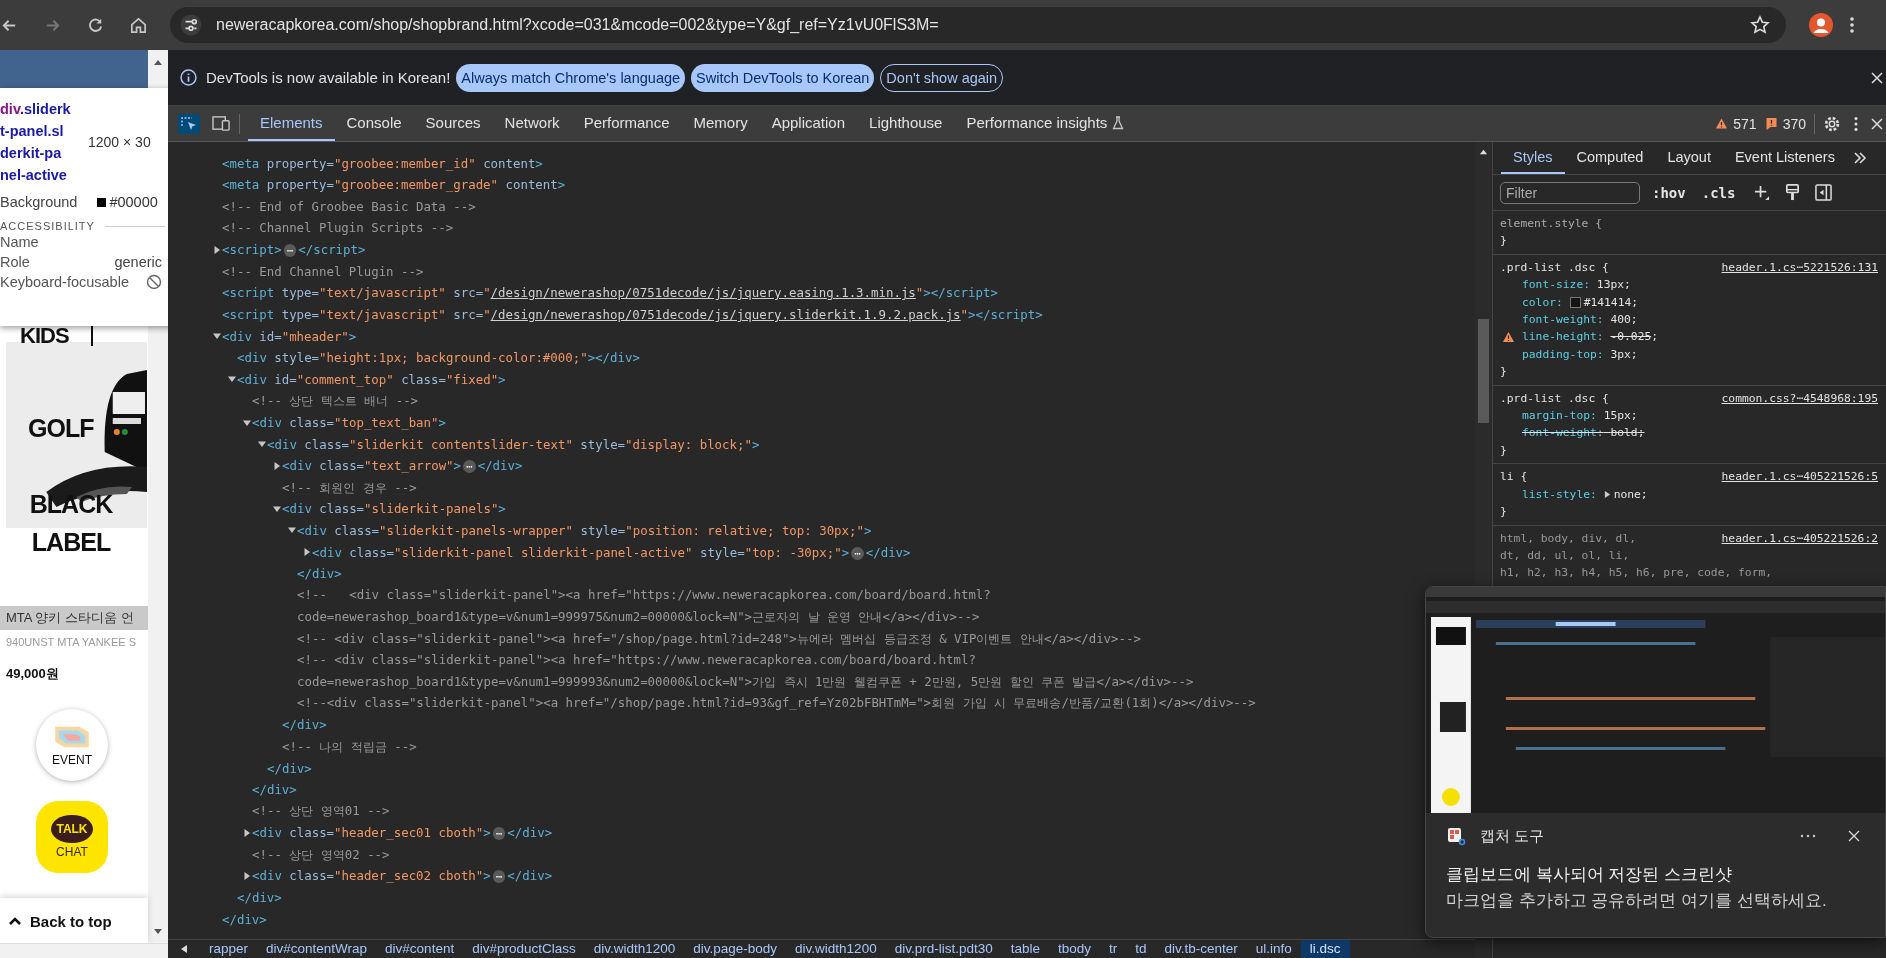 This screenshot has height=958, width=1886. What do you see at coordinates (438, 358) in the screenshot?
I see `code-line: <div style="height:1px; background-color:#000;"></div>` at bounding box center [438, 358].